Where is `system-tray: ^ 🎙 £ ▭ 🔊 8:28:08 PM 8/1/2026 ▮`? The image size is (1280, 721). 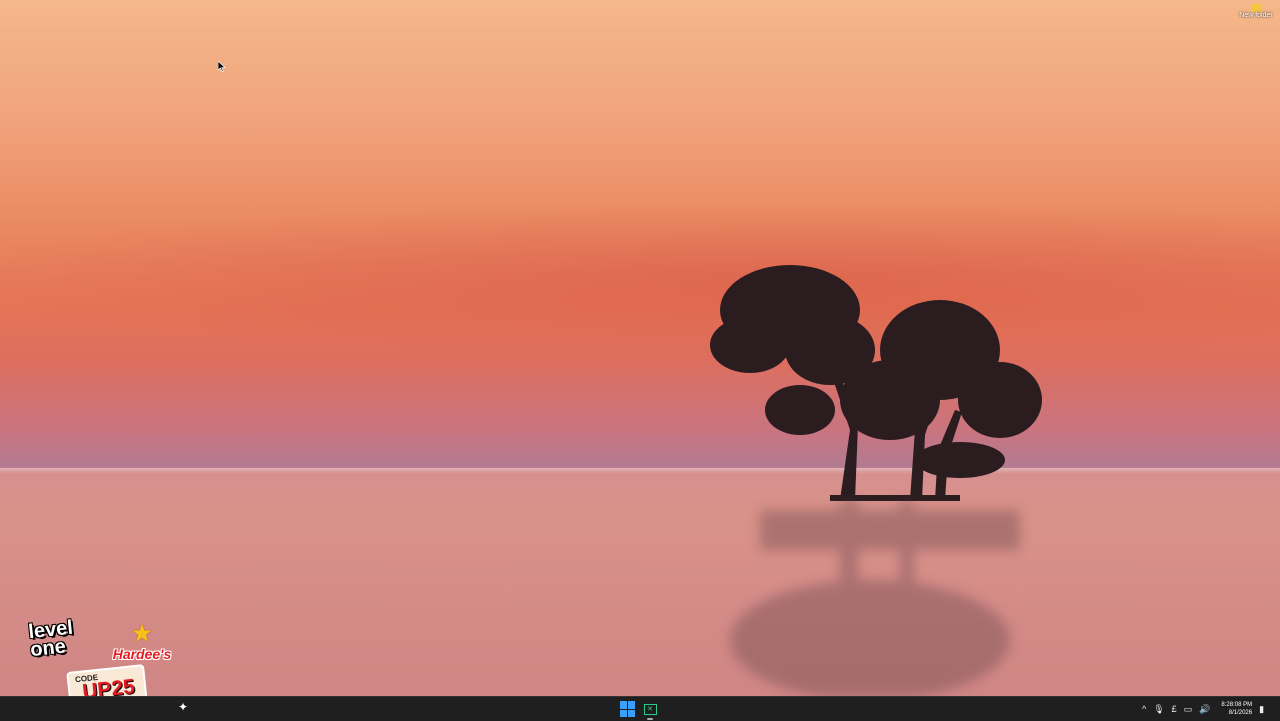
system-tray: ^ 🎙 £ ▭ 🔊 8:28:08 PM 8/1/2026 ▮ is located at coordinates (1203, 709).